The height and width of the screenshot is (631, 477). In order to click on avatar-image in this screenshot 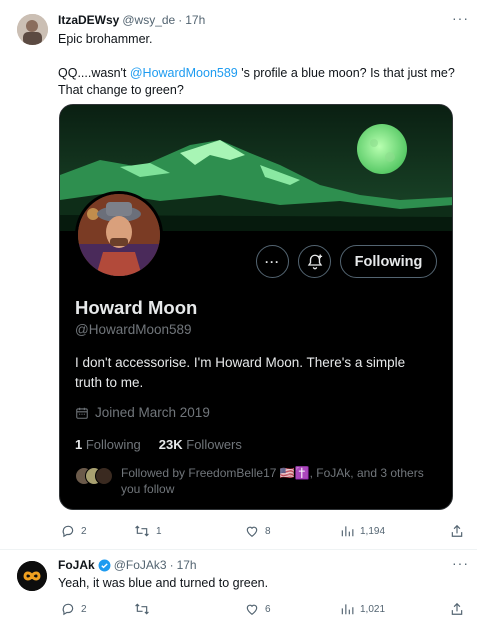, I will do `click(32, 29)`.